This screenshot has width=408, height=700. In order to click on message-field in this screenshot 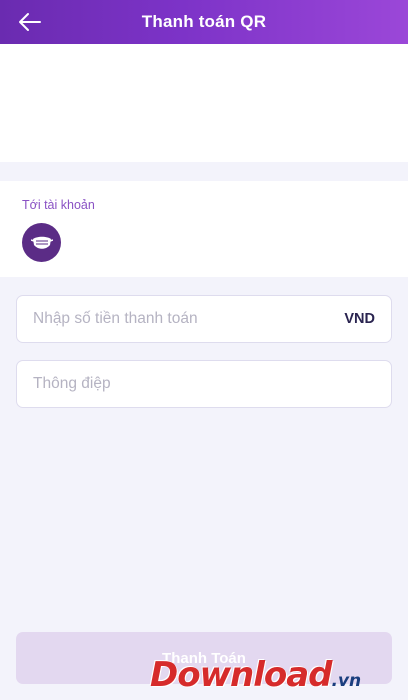, I will do `click(204, 384)`.